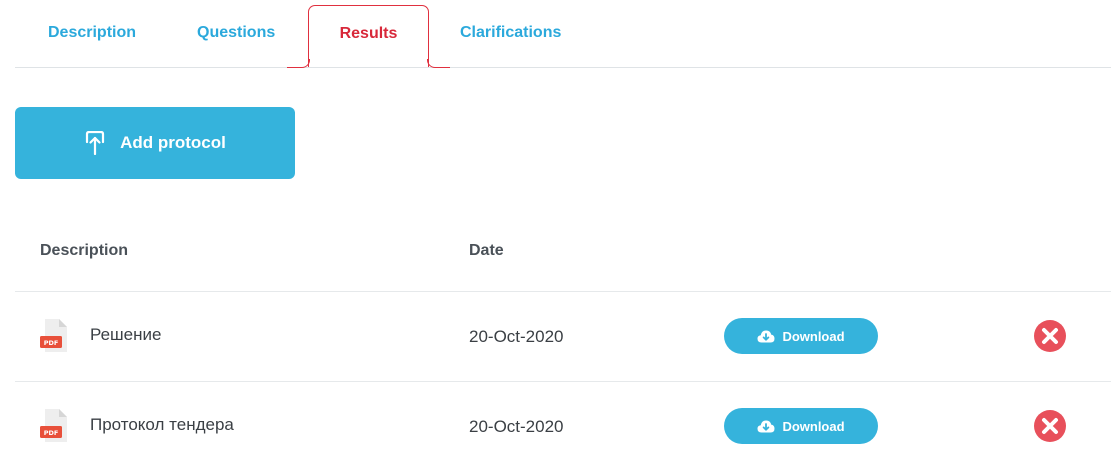 This screenshot has height=467, width=1111. What do you see at coordinates (236, 33) in the screenshot?
I see `tab-questions: Questions` at bounding box center [236, 33].